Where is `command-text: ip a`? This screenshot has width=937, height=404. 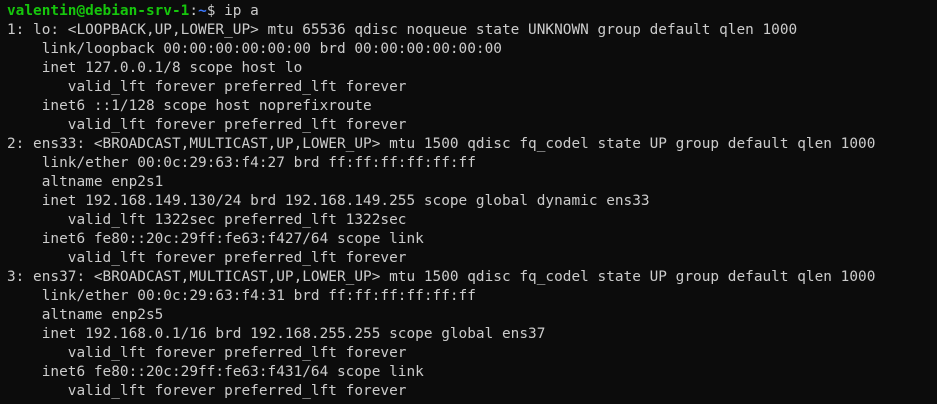 command-text: ip a is located at coordinates (237, 11).